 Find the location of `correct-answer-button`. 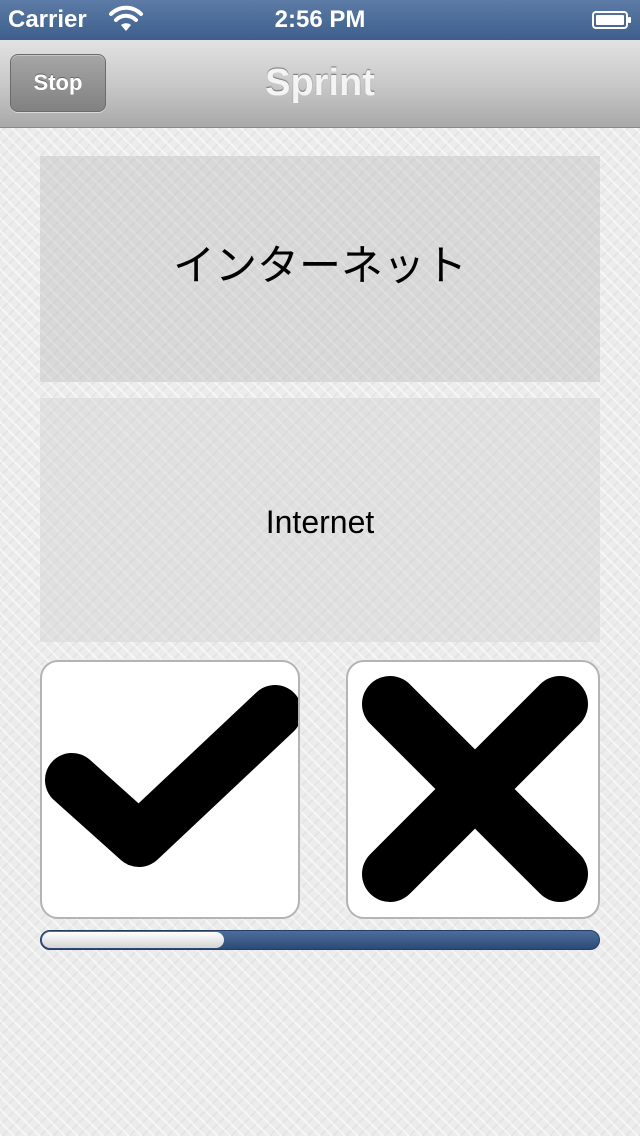

correct-answer-button is located at coordinates (170, 789).